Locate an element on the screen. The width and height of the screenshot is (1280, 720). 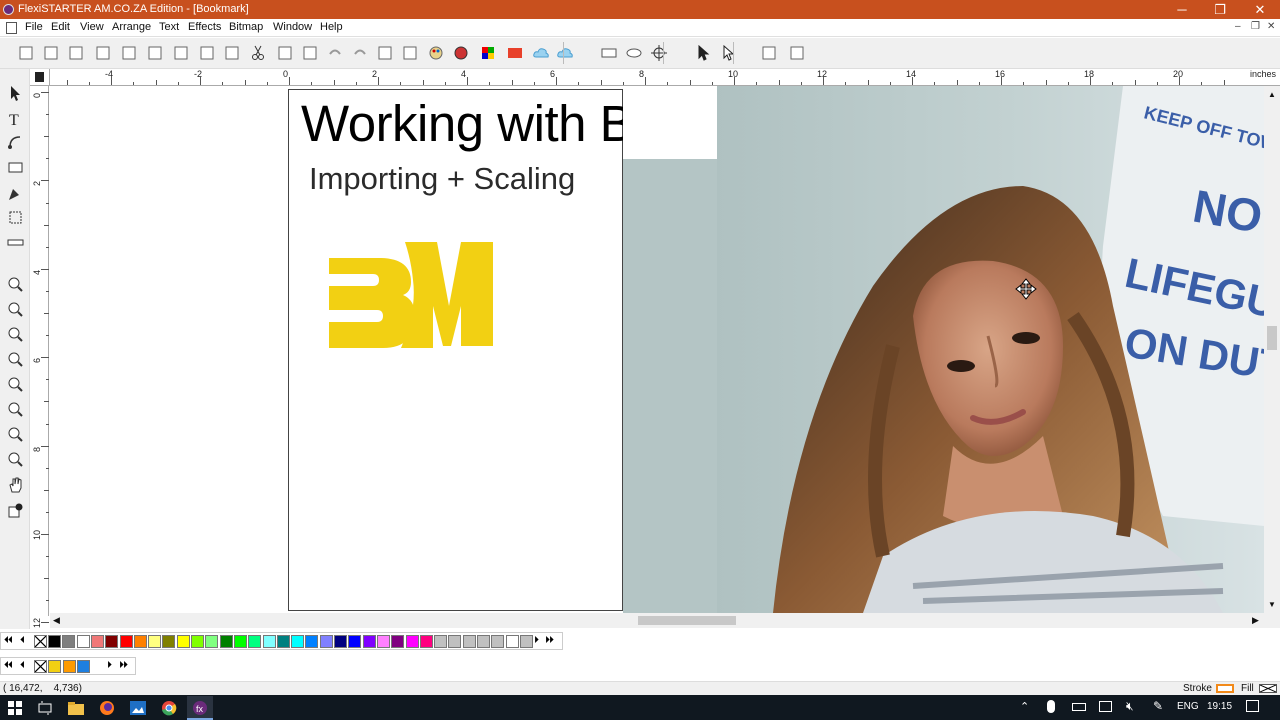
new-button is located at coordinates (26, 53).